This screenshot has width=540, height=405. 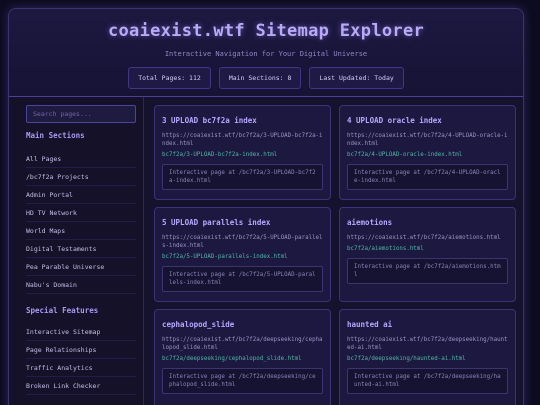 I want to click on sidebar-item-world-maps: World Maps, so click(x=81, y=231).